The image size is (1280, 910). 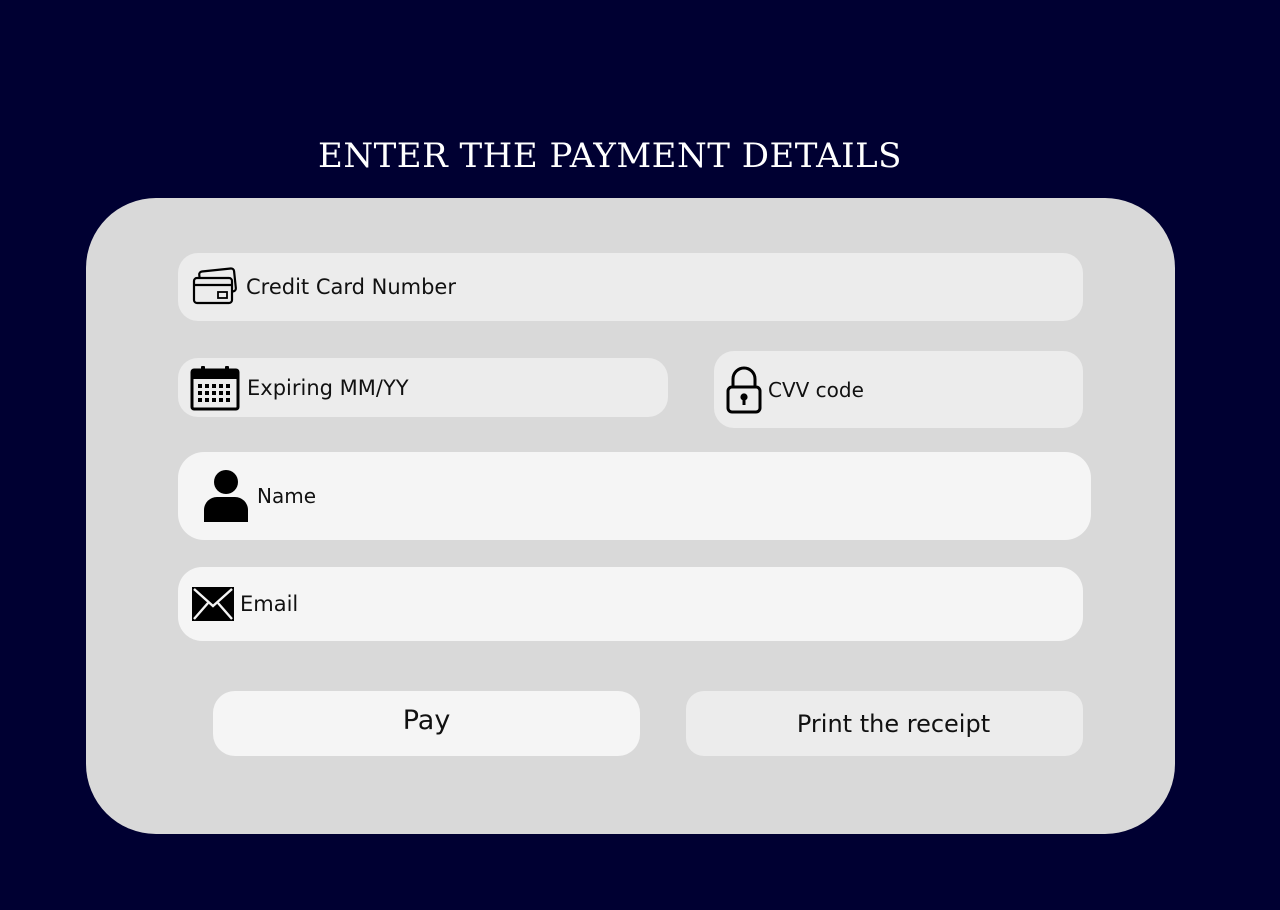 I want to click on name-field: Name, so click(x=634, y=496).